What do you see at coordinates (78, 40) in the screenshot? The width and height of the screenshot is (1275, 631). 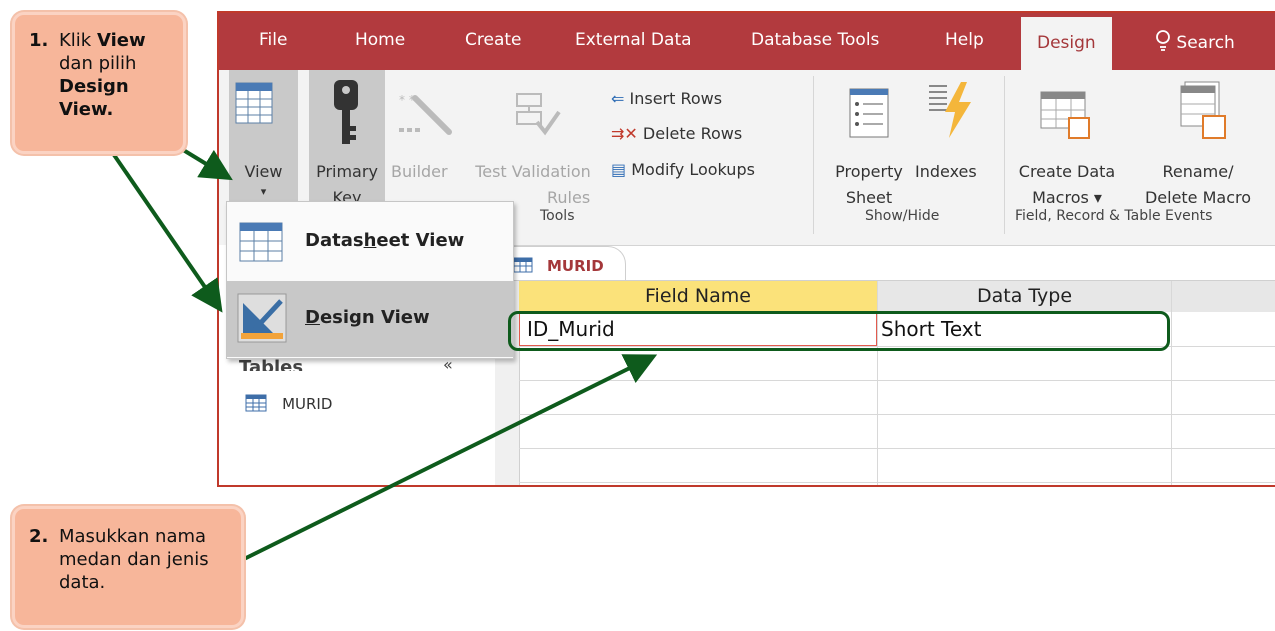 I see `callout-1-text-part: Klik` at bounding box center [78, 40].